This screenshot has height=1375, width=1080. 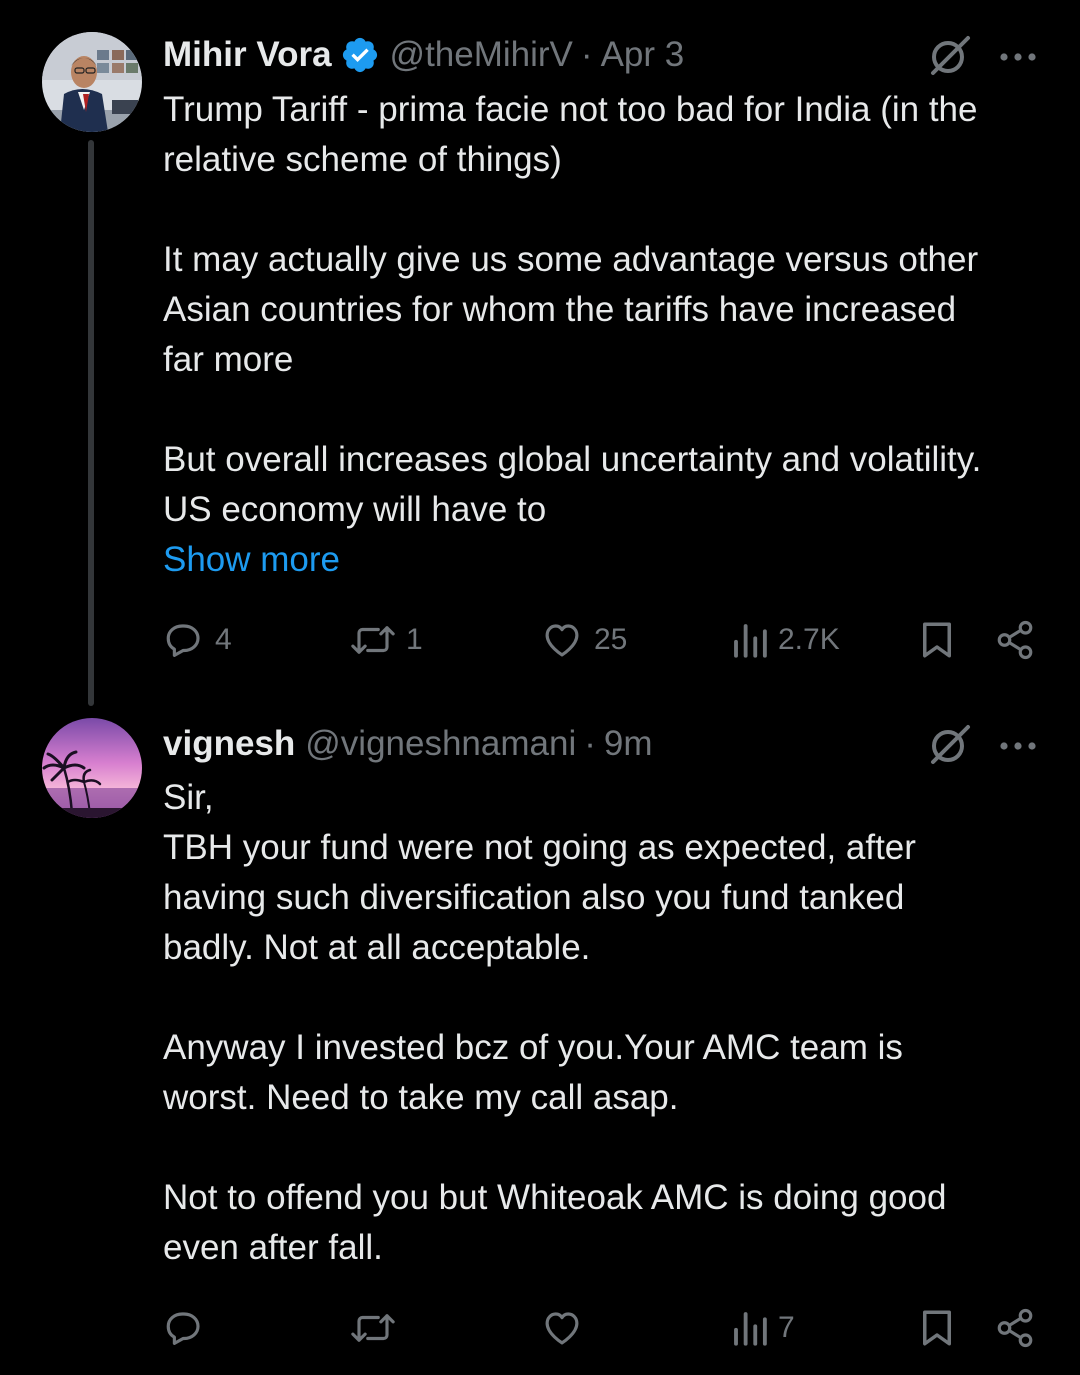 I want to click on show-more-link: Show more, so click(x=603, y=560).